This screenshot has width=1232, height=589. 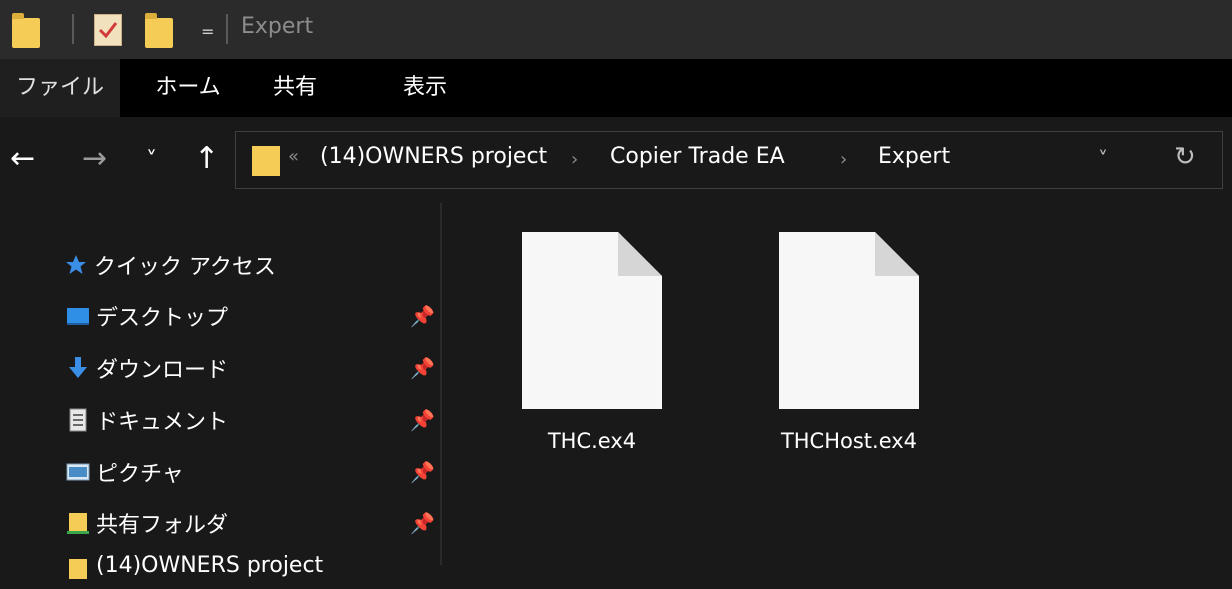 I want to click on breadcrumb-expert: Expert, so click(x=914, y=156).